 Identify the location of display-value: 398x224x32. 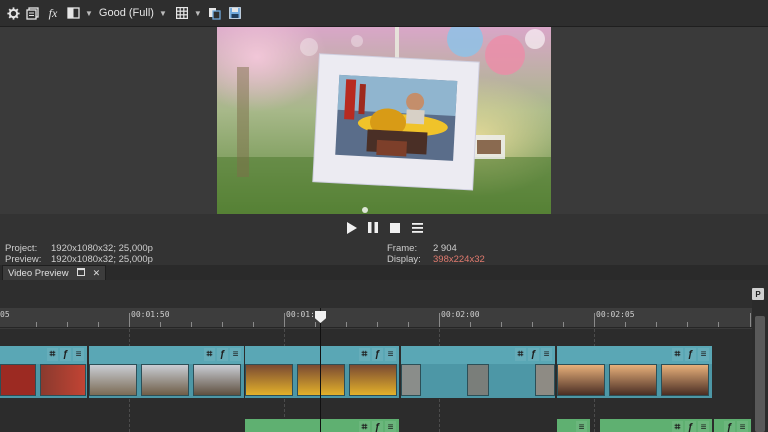
(459, 259).